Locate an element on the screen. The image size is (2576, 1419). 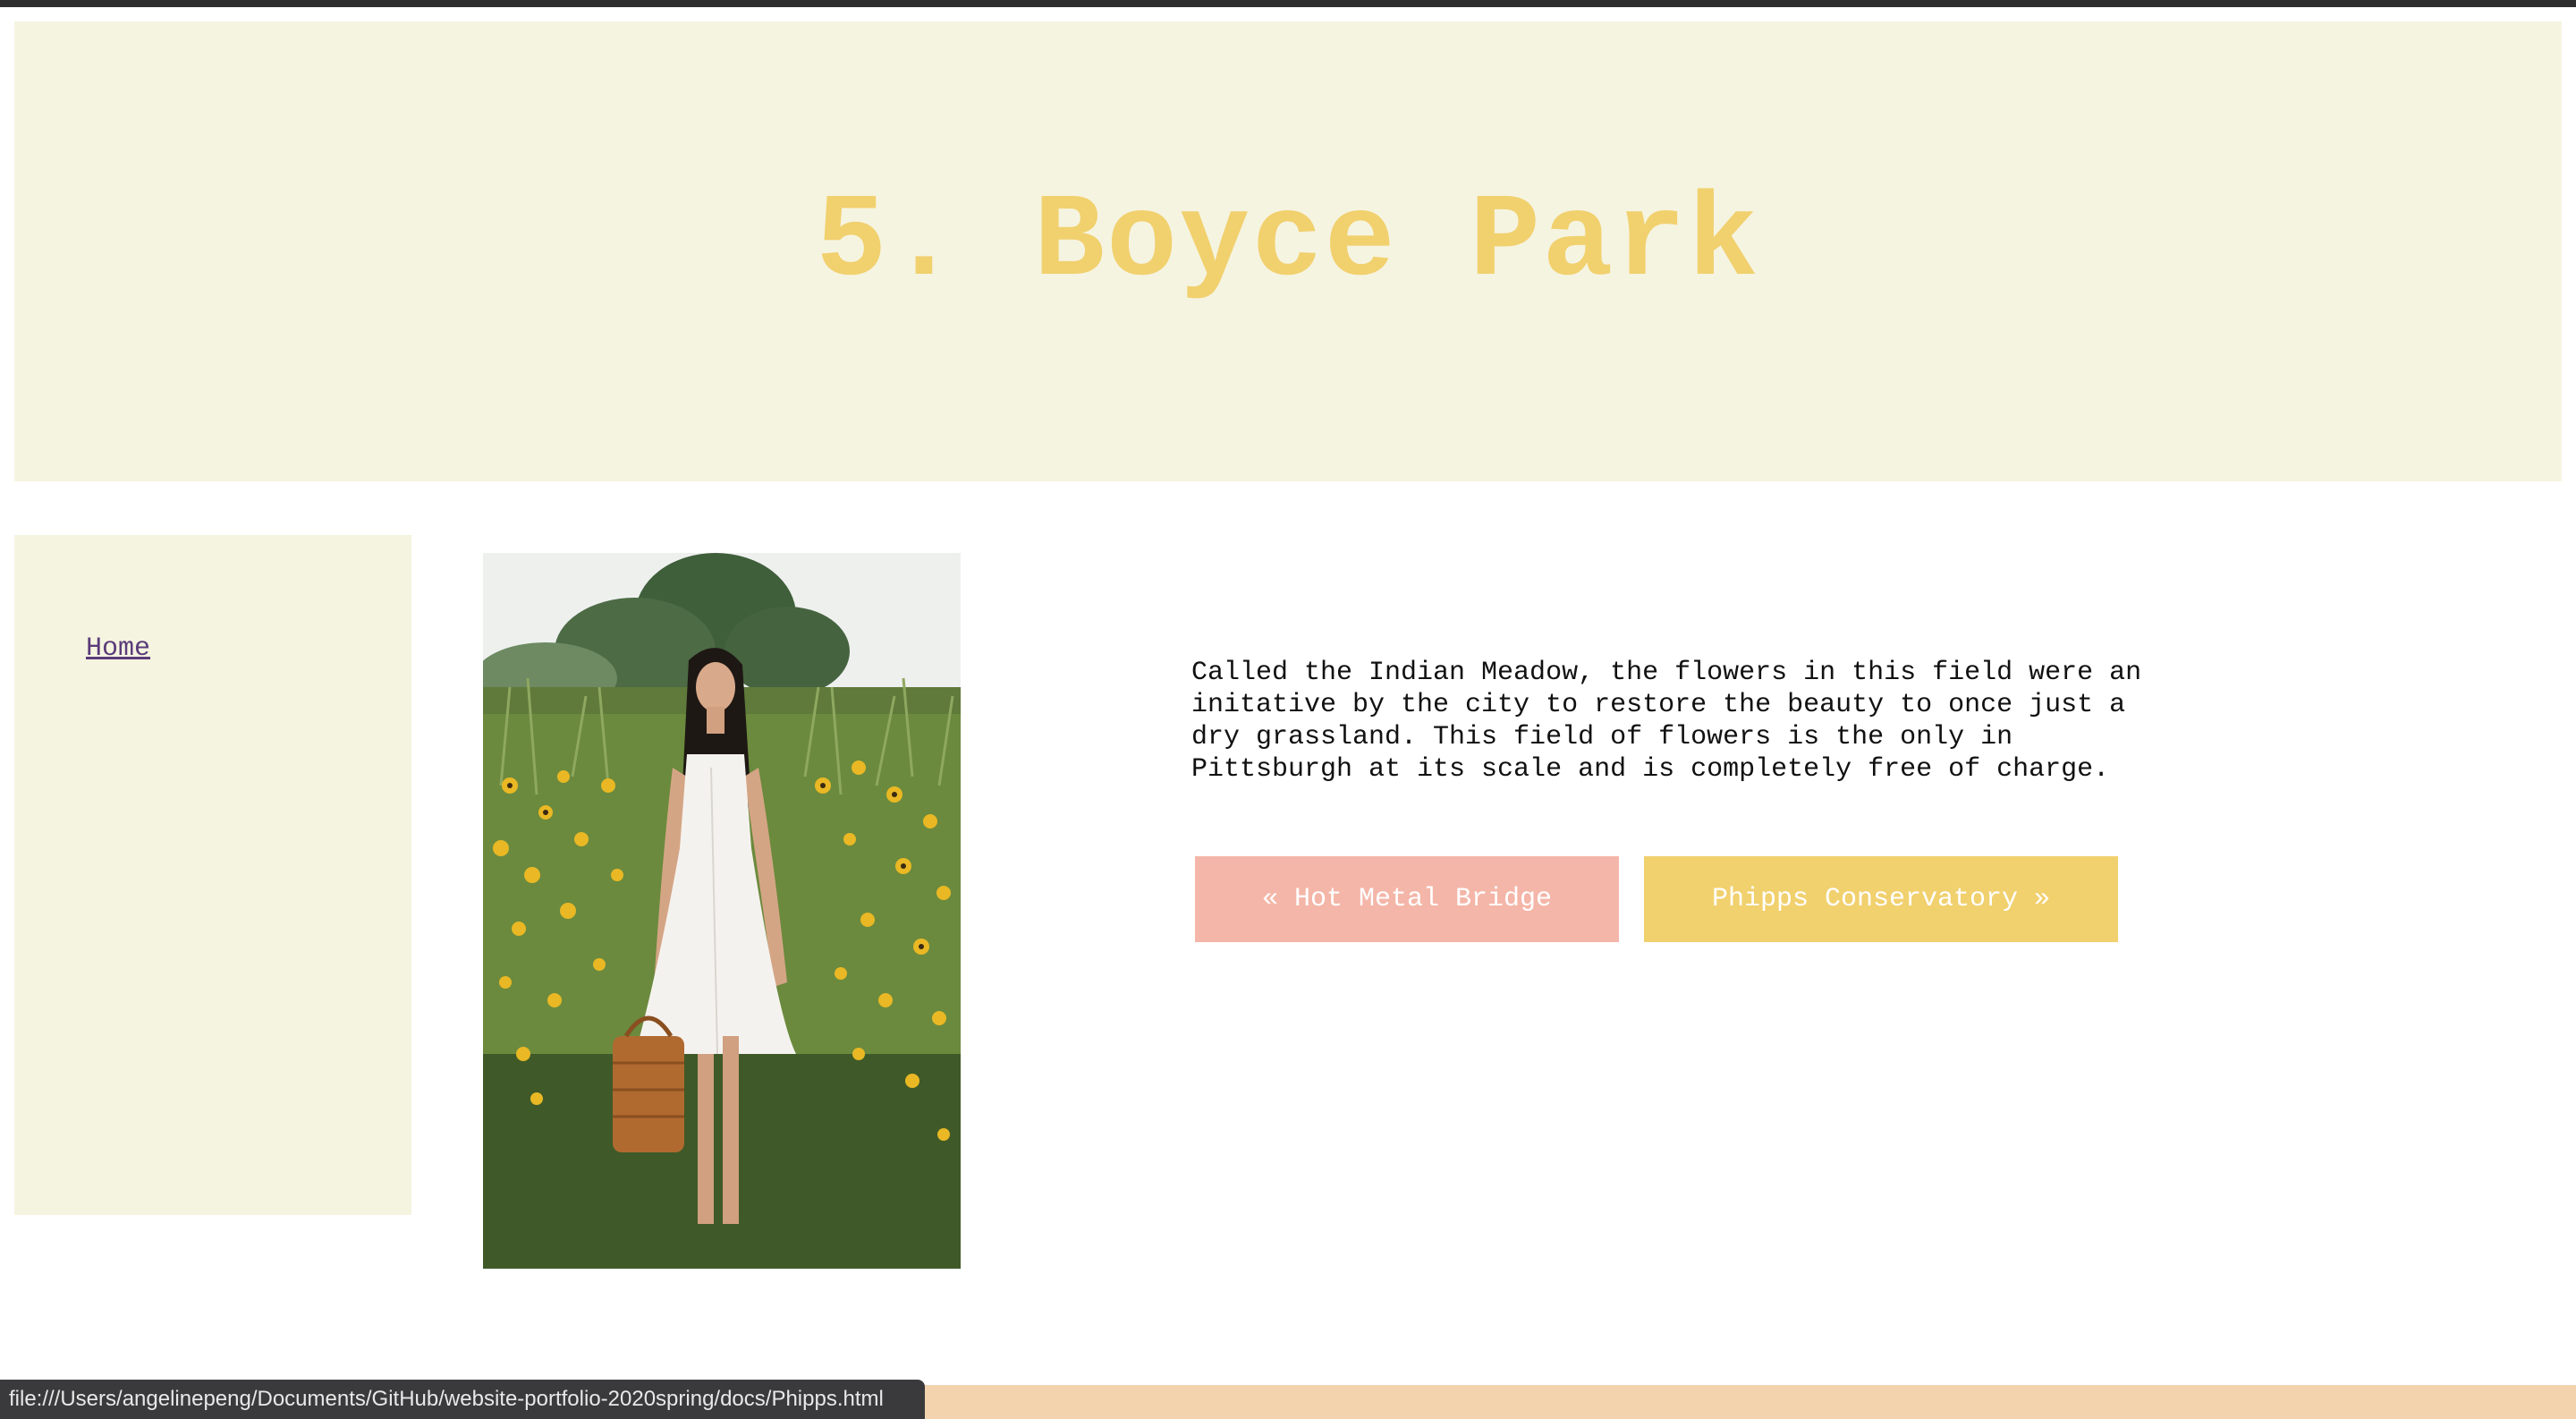
browser-top-bar is located at coordinates (1288, 3).